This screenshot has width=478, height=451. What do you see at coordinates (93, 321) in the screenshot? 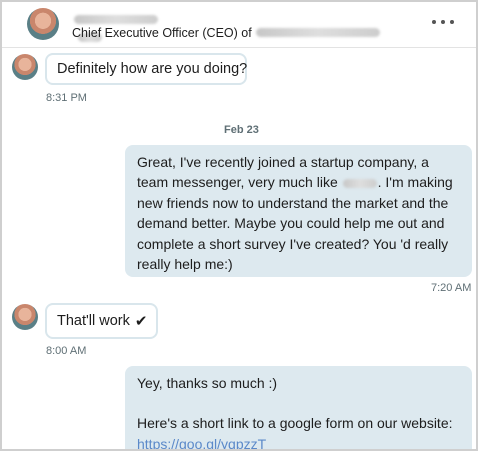
I see `message-text: That'll work` at bounding box center [93, 321].